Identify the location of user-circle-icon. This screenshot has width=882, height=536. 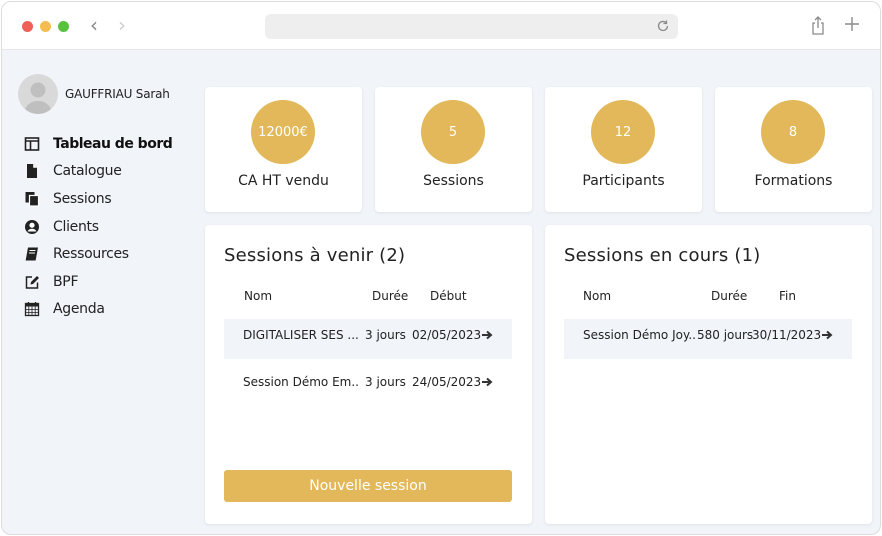
(32, 226).